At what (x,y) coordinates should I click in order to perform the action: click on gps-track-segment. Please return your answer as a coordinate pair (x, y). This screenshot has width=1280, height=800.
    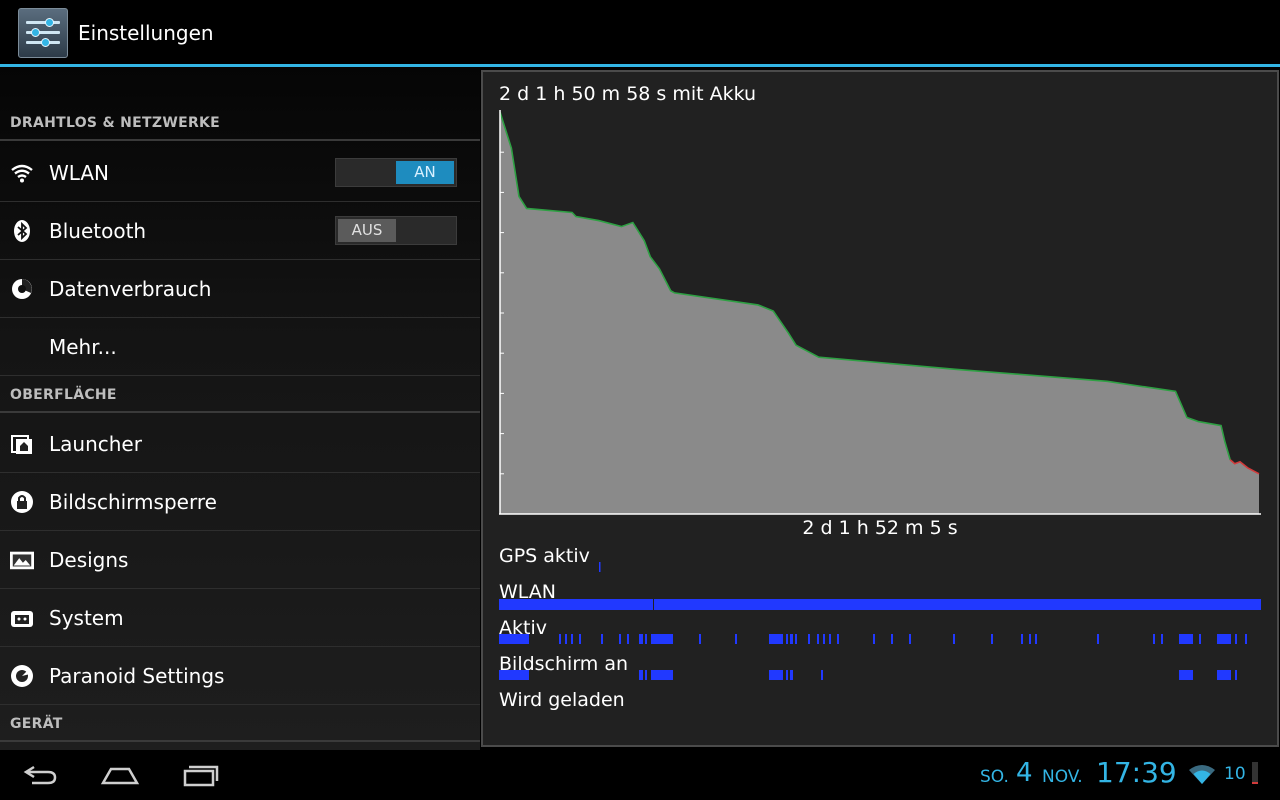
    Looking at the image, I should click on (600, 567).